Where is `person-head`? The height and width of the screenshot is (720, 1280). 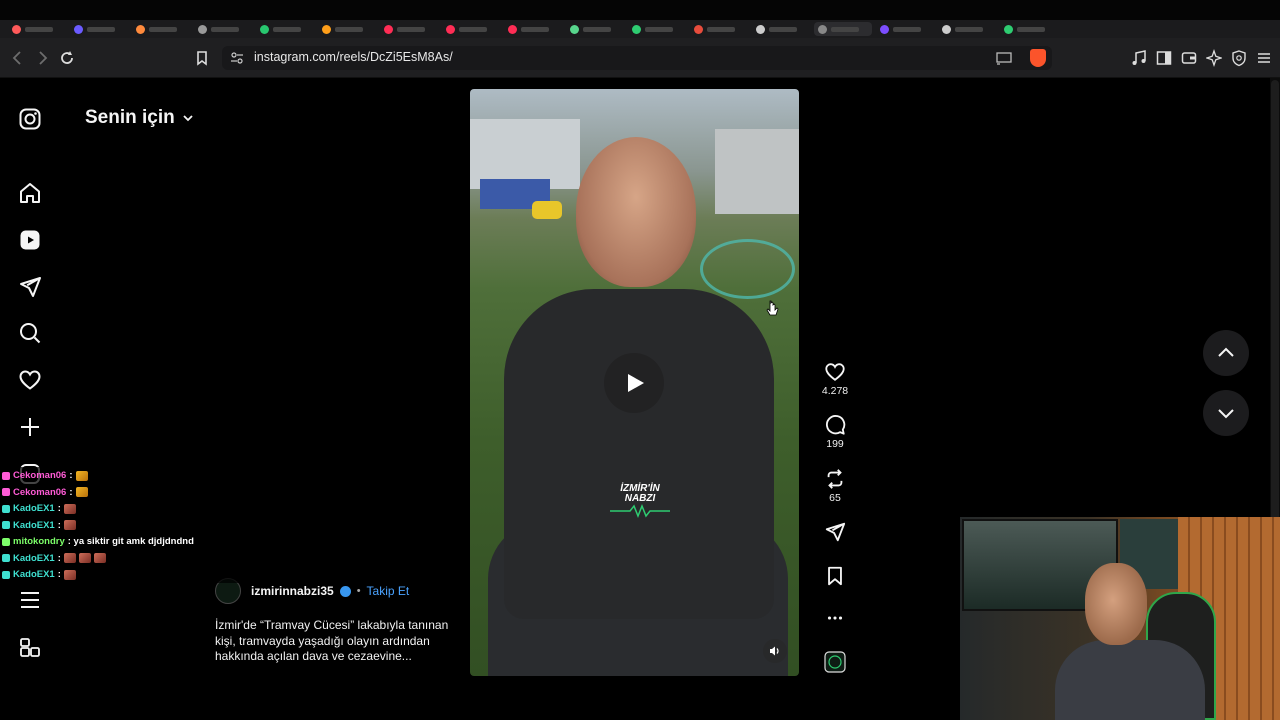
person-head is located at coordinates (636, 212).